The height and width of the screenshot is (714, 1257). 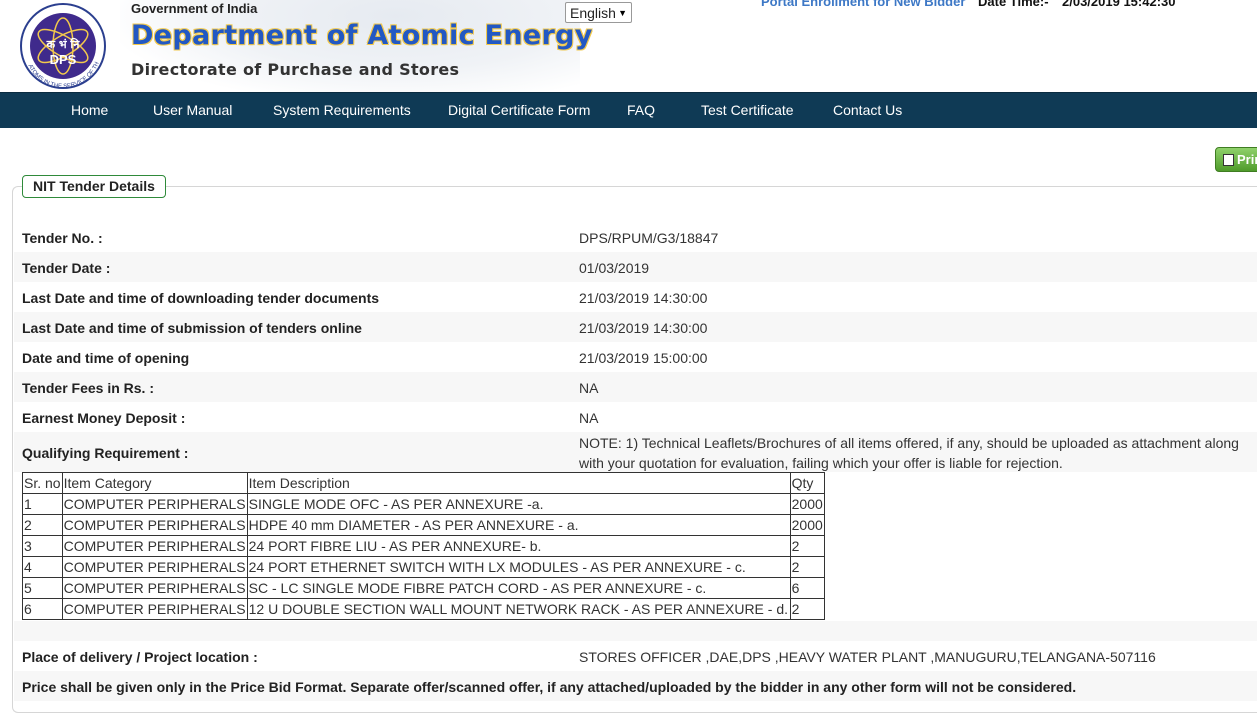 I want to click on cell-item-description: SINGLE MODE OFC - AS PER ANNEXURE -a., so click(x=518, y=504).